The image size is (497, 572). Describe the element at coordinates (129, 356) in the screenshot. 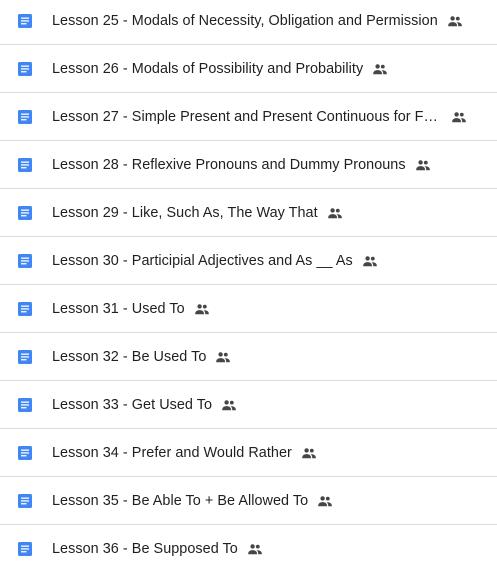

I see `file-name: Lesson 32 - Be Used To` at that location.